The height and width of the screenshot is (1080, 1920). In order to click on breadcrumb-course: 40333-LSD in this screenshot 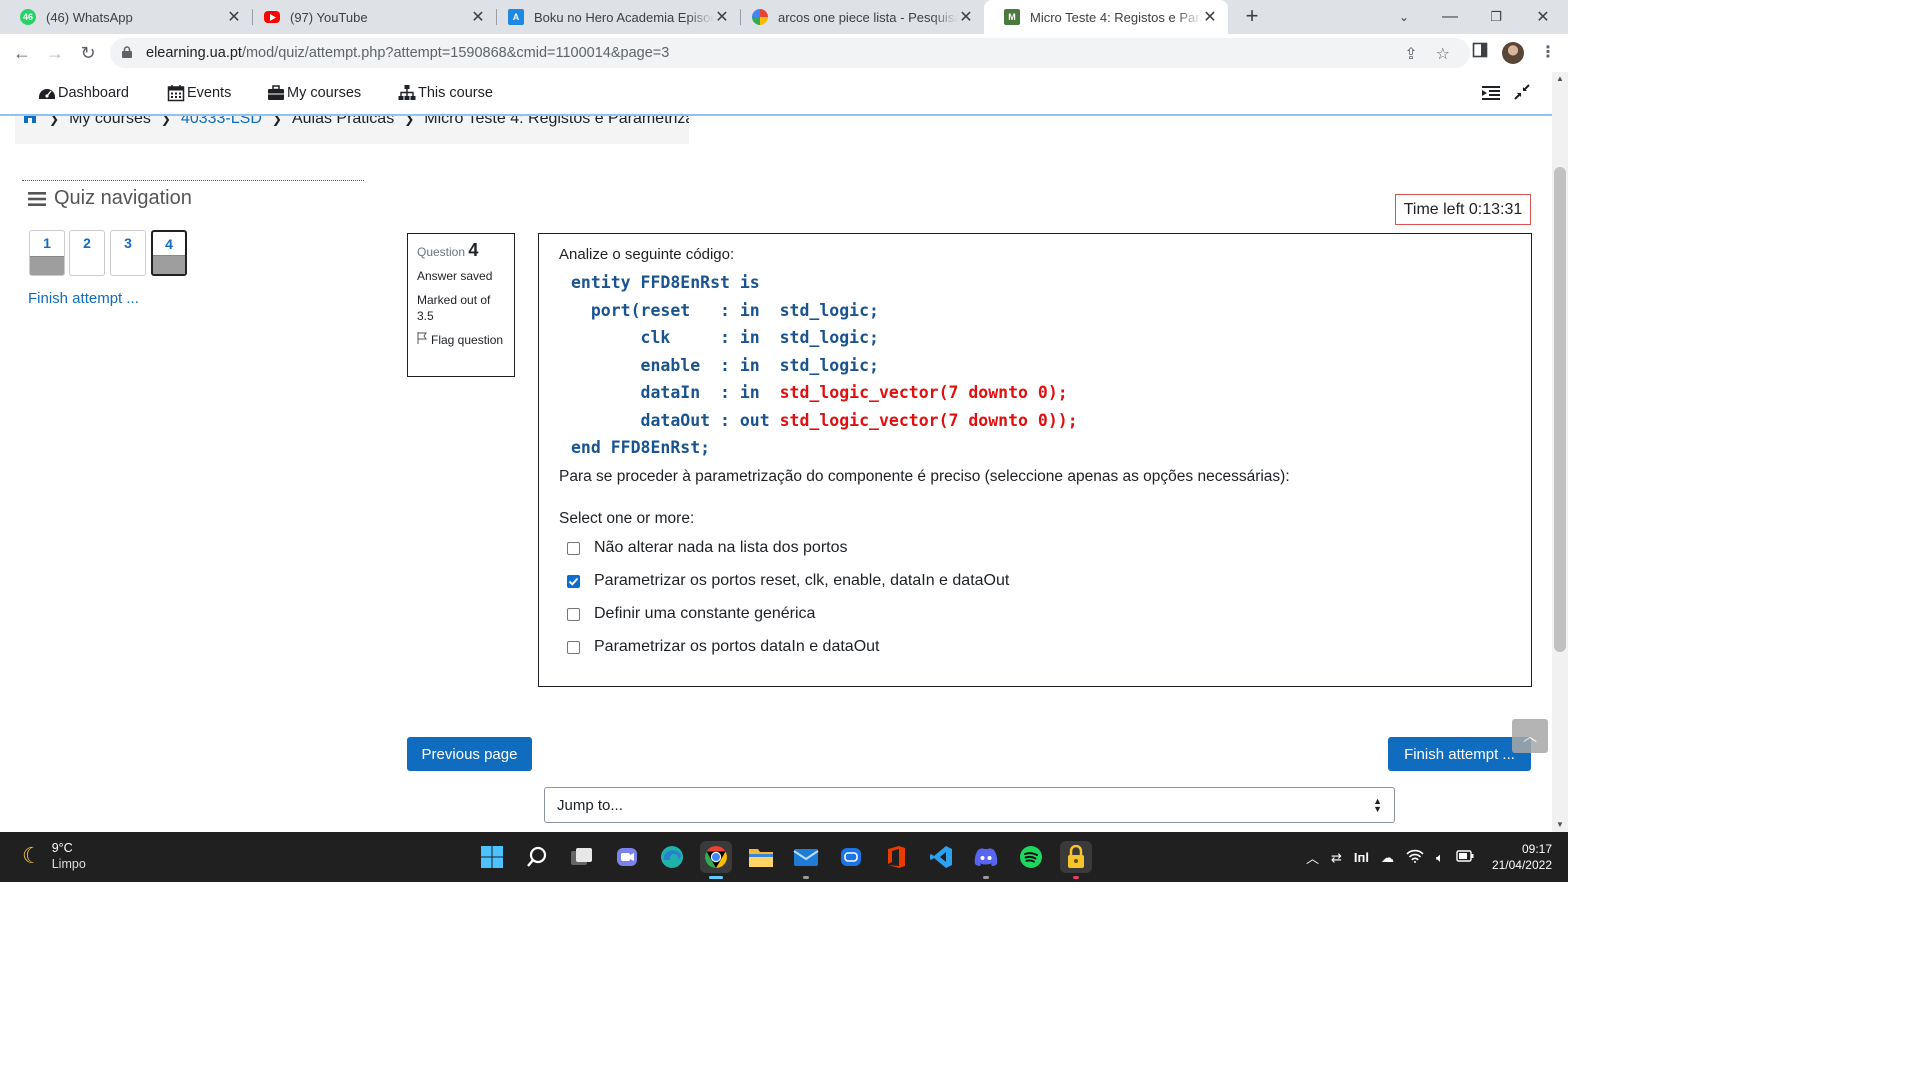, I will do `click(221, 122)`.